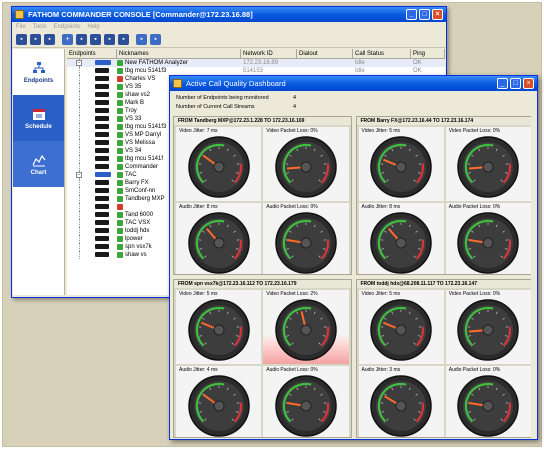  I want to click on gauge-cell: Video Packet Loss: 2%, so click(306, 327).